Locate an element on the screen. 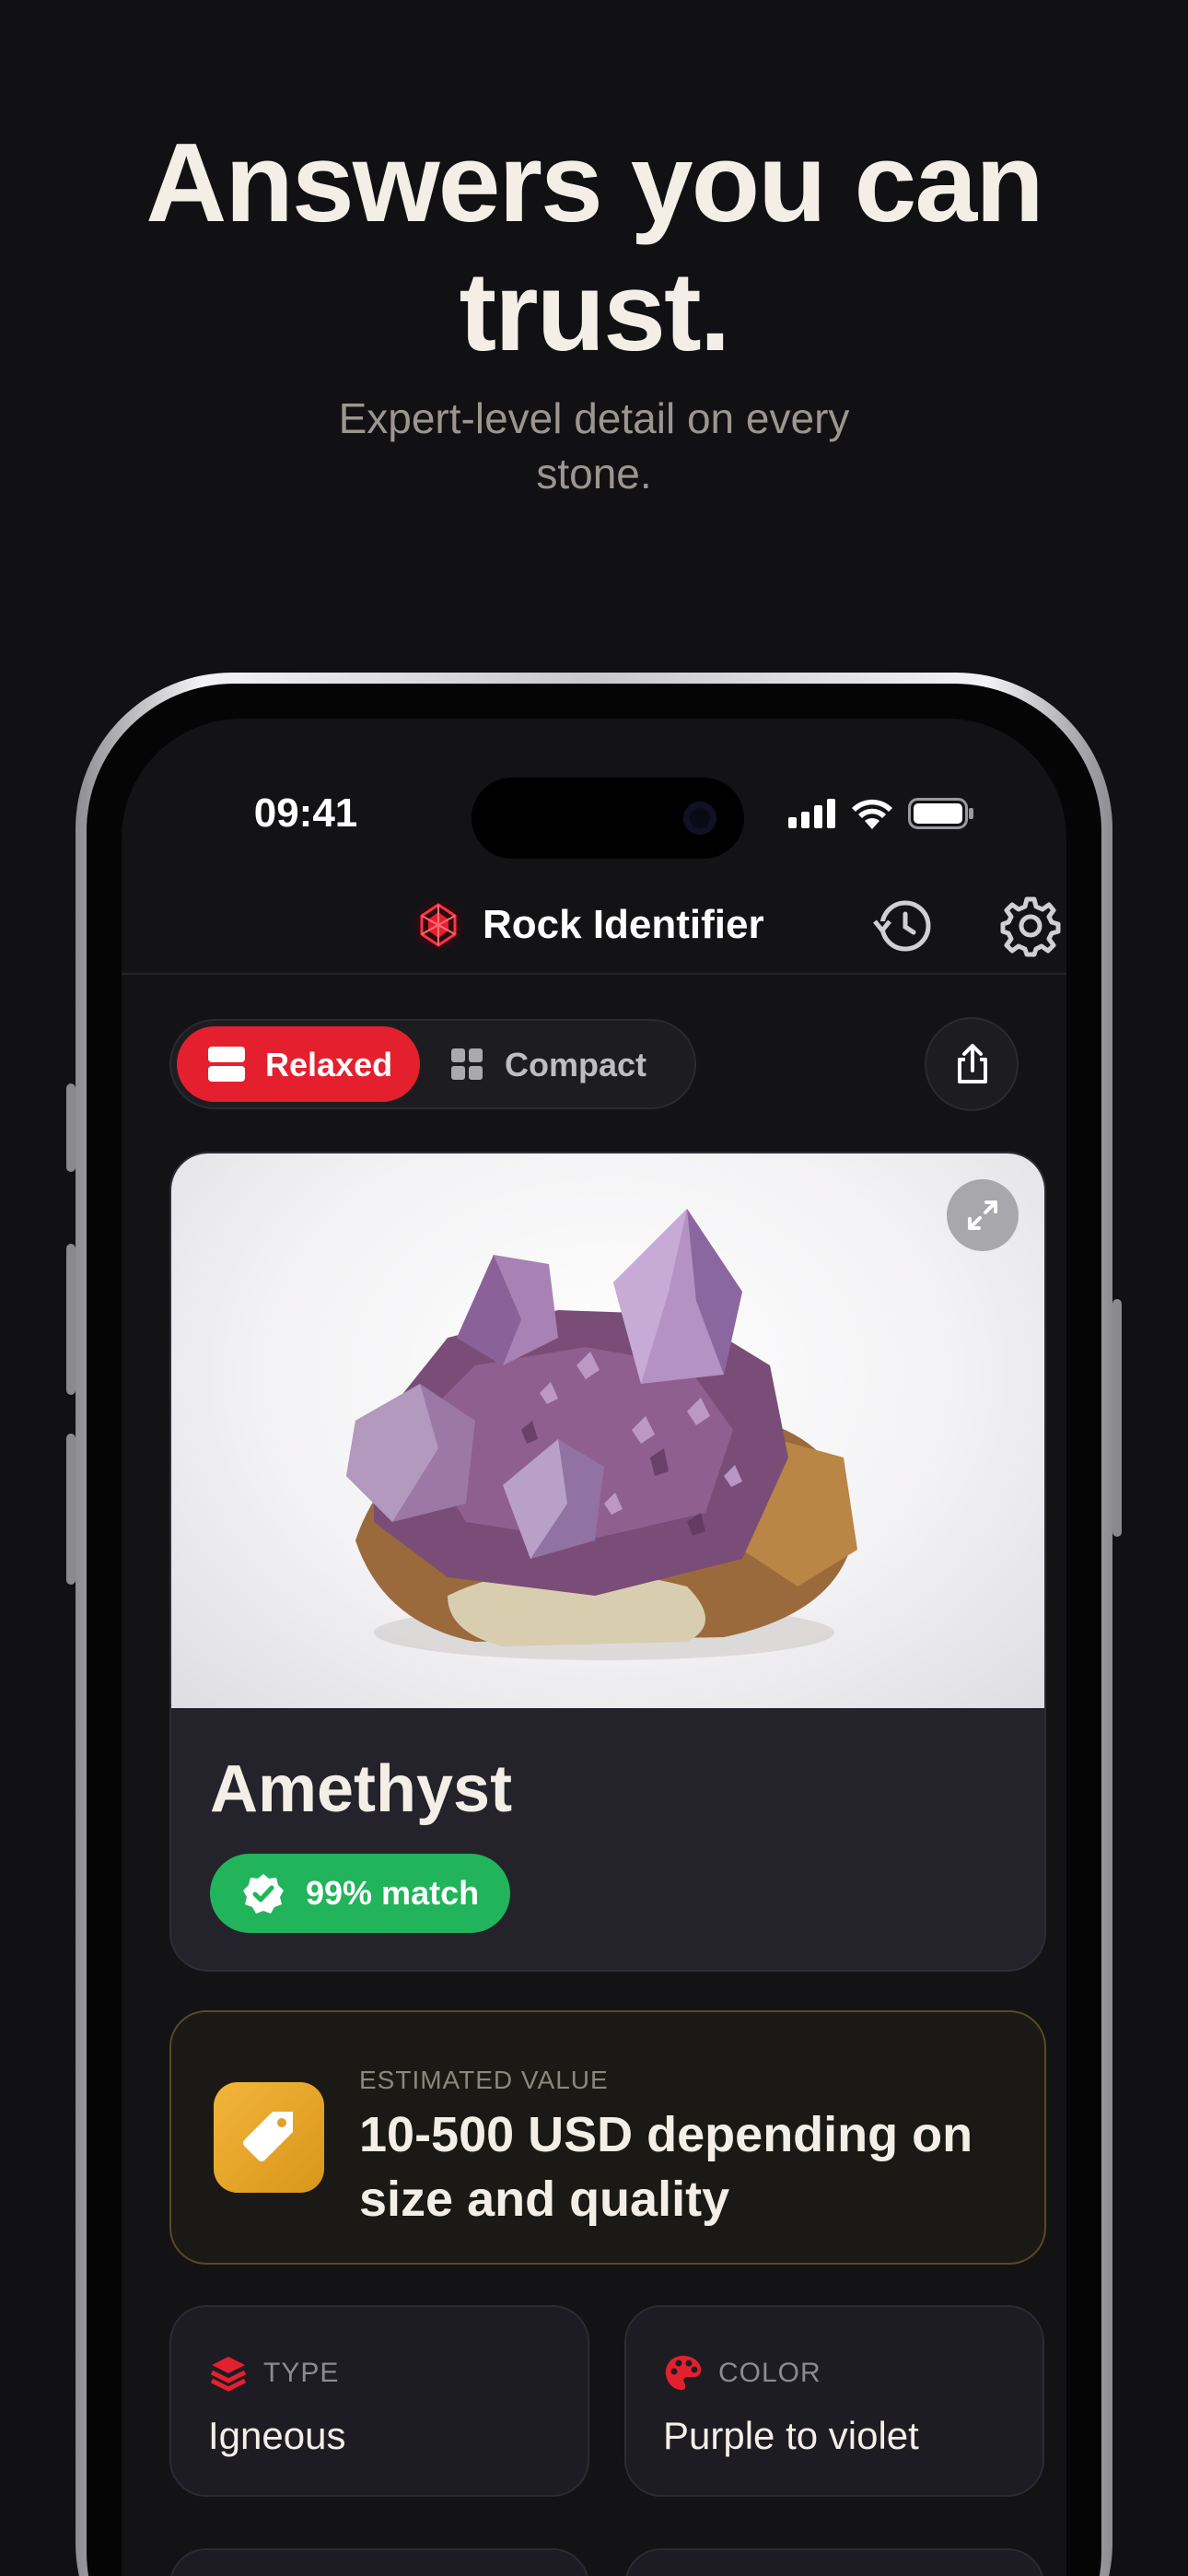 The image size is (1188, 2576). status-icons is located at coordinates (881, 813).